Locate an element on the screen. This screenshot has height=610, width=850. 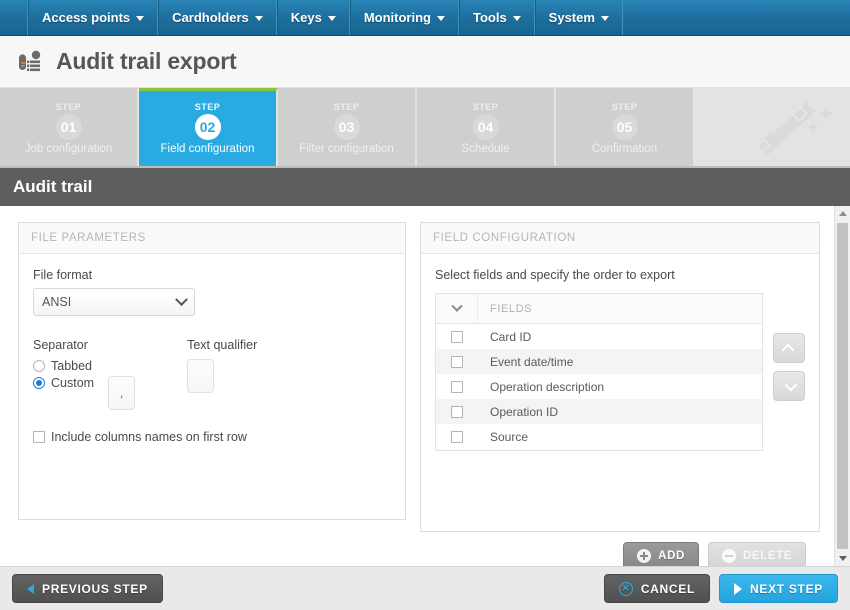
table-row: Source is located at coordinates (599, 436).